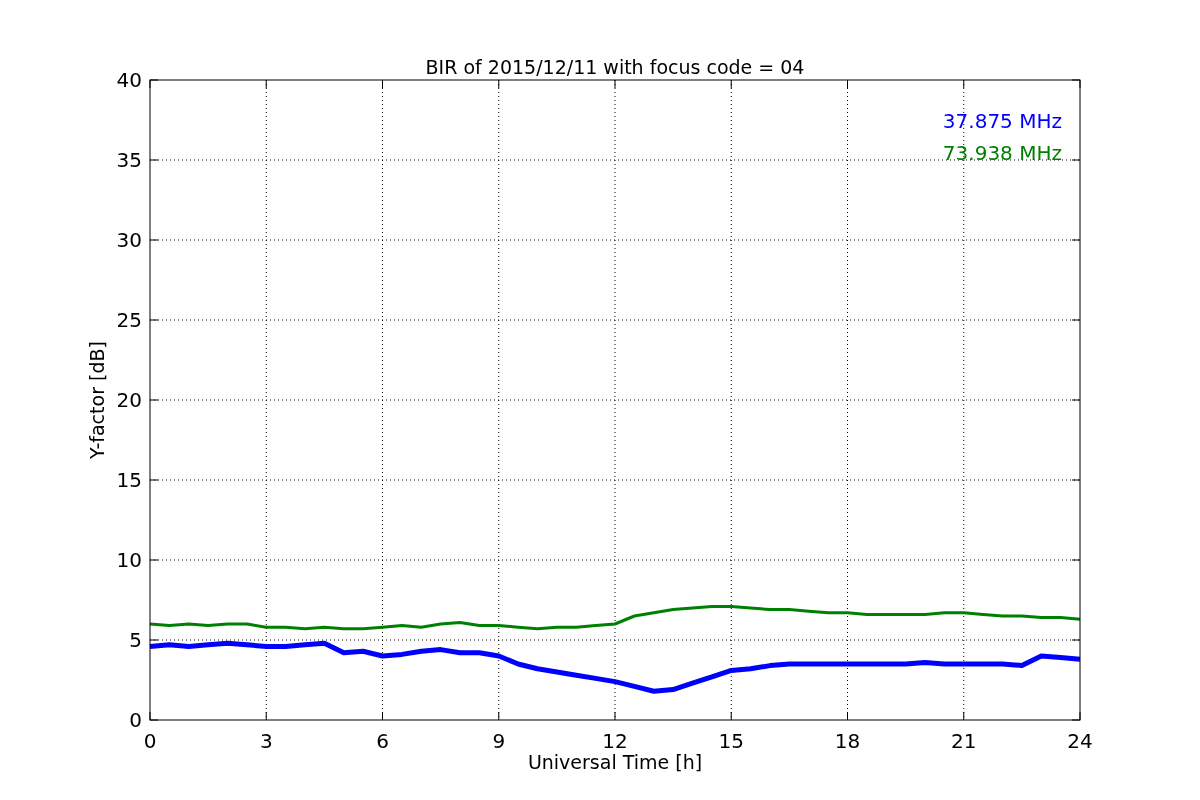 The height and width of the screenshot is (800, 1200). What do you see at coordinates (129, 480) in the screenshot?
I see `y-tick-label: 15` at bounding box center [129, 480].